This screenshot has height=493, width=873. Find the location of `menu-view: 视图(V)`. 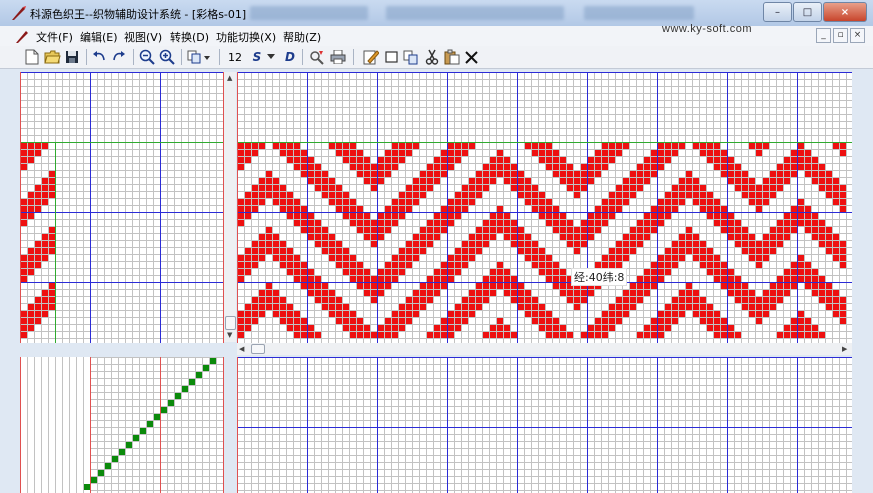

menu-view: 视图(V) is located at coordinates (143, 37).